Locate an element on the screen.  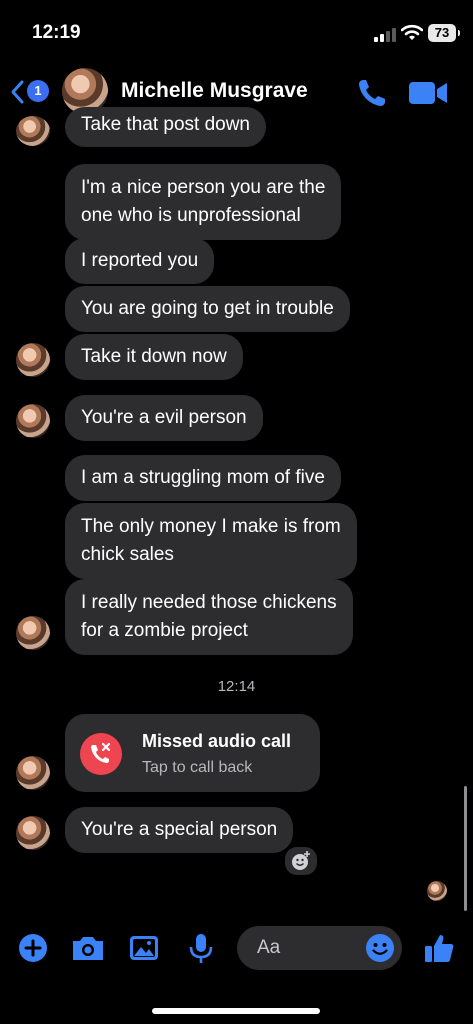
message-bubble: You are going to get in trouble is located at coordinates (207, 309).